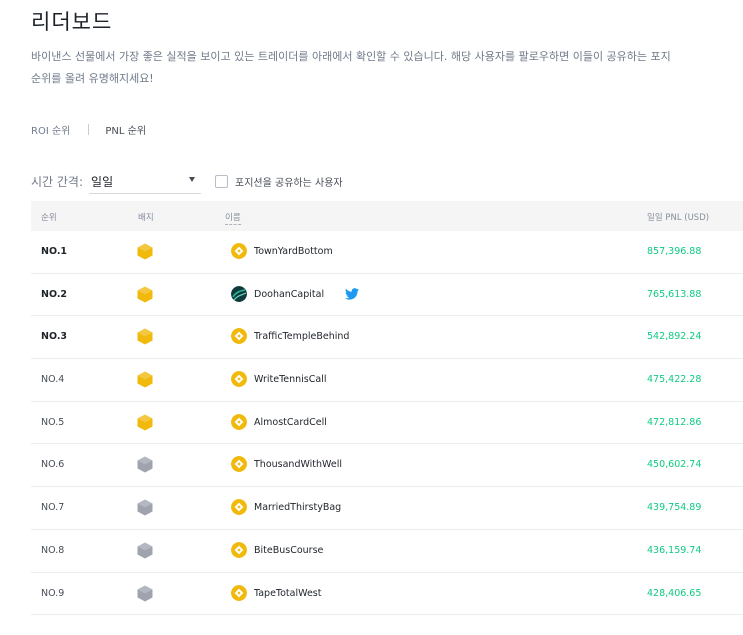 This screenshot has height=635, width=743. Describe the element at coordinates (53, 593) in the screenshot. I see `rank-cell: NO.9` at that location.